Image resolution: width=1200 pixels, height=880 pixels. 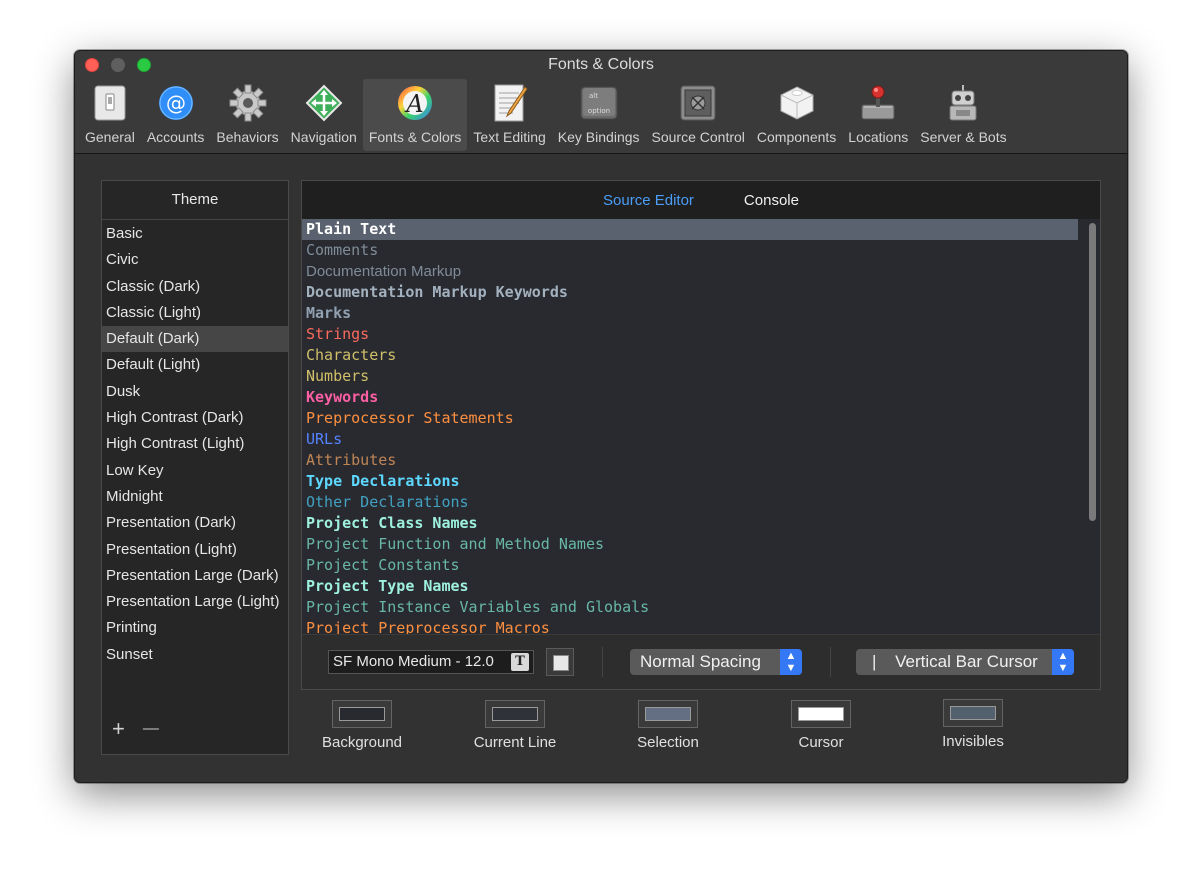 I want to click on add-theme-button: +, so click(x=118, y=729).